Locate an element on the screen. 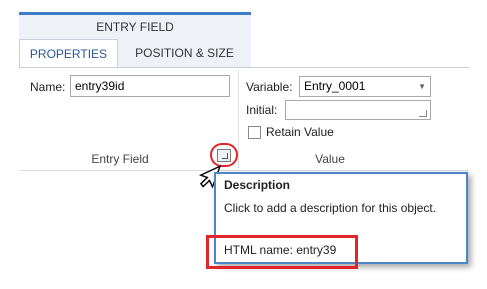 The width and height of the screenshot is (487, 289). variable-dropdown: Entry_0001 ▼ is located at coordinates (365, 86).